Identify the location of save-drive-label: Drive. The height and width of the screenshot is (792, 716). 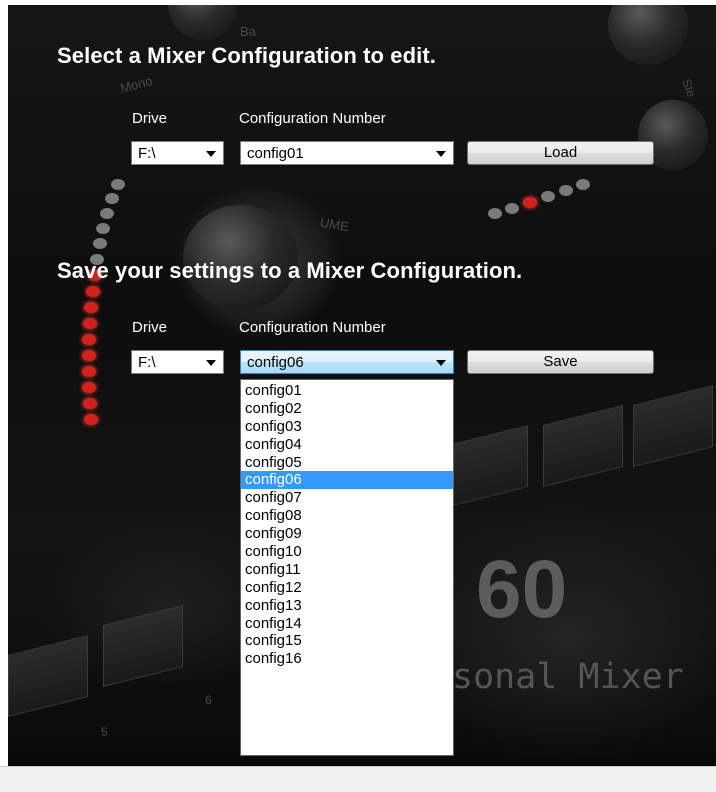
(150, 327).